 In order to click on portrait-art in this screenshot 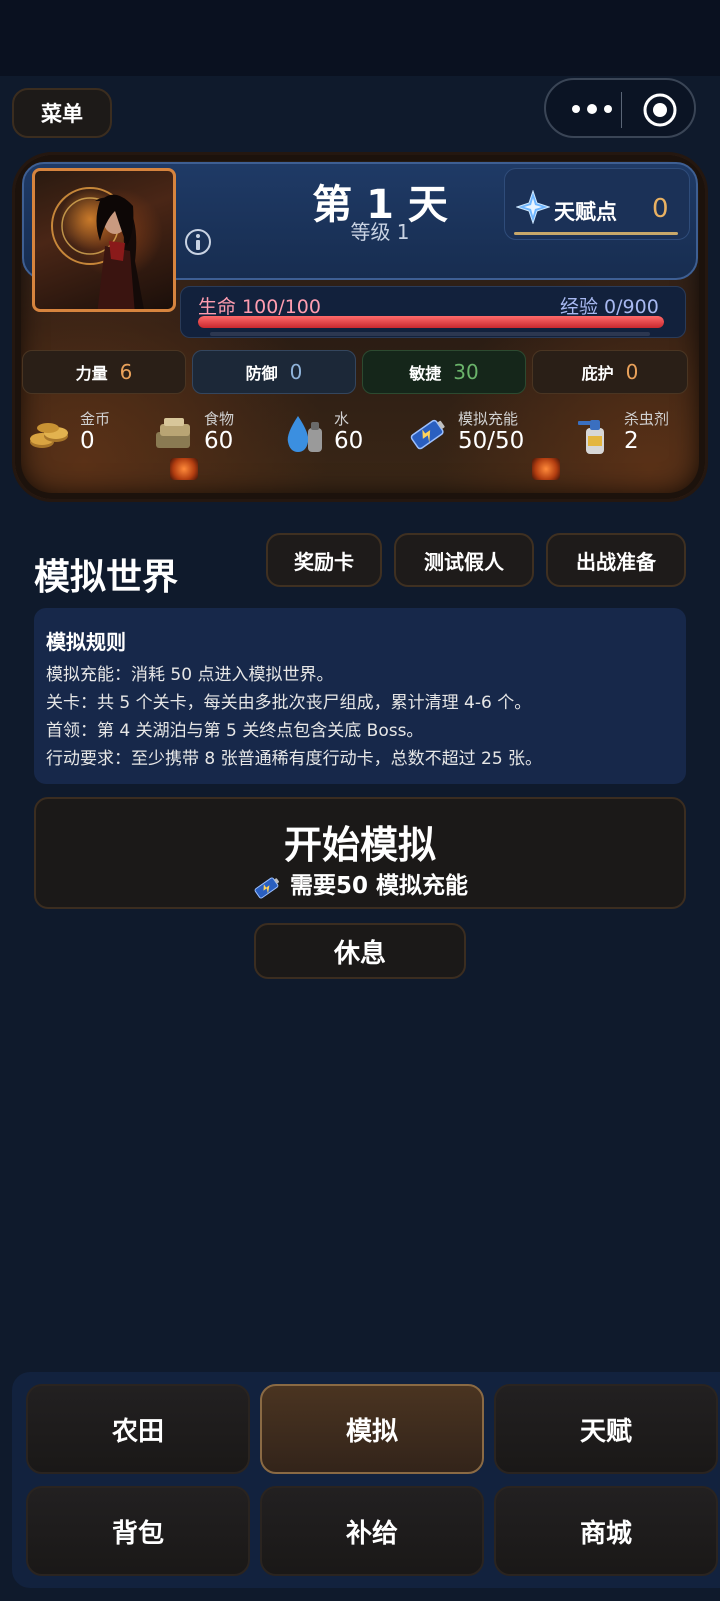, I will do `click(97, 248)`.